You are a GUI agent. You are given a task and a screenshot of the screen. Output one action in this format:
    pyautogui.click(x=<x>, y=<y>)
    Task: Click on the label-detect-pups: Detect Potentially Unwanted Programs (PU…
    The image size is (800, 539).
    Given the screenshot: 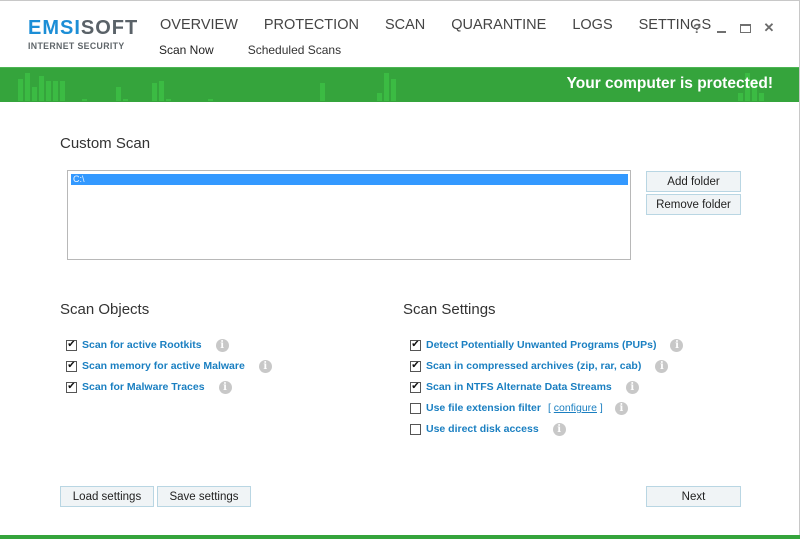 What is the action you would take?
    pyautogui.click(x=541, y=345)
    